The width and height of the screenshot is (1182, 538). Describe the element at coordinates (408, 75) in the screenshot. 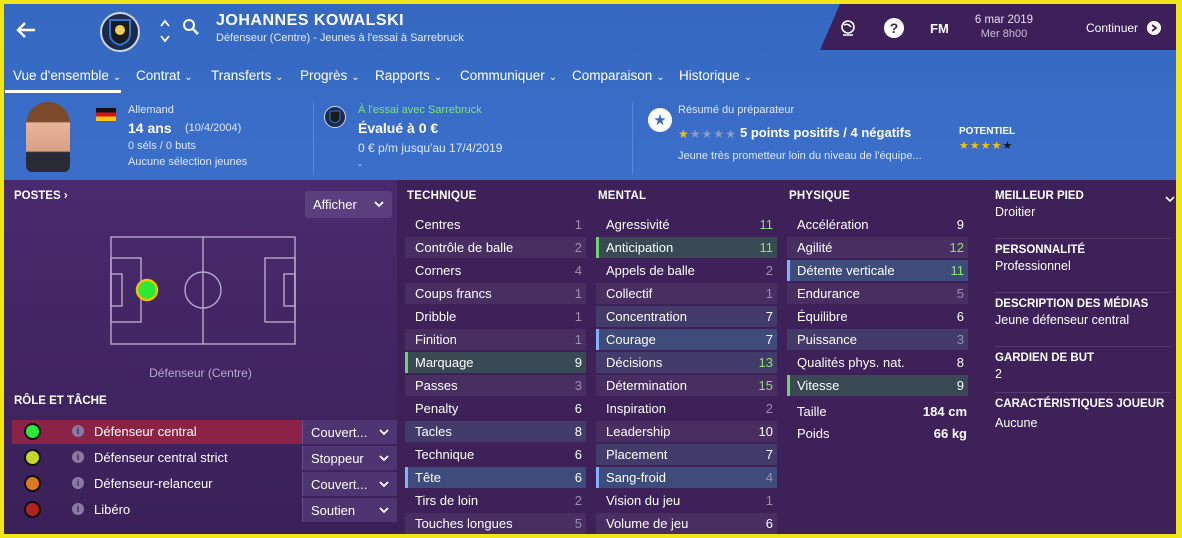

I see `tab-reports: Rapports ⌄` at that location.